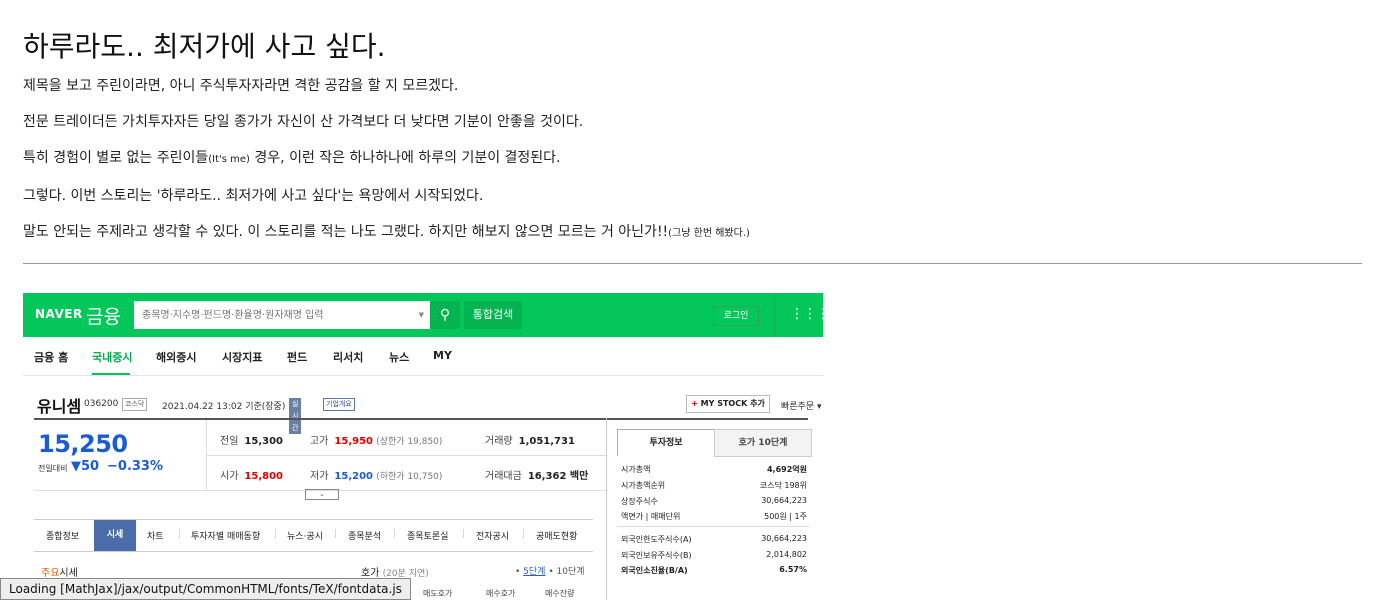 This screenshot has height=600, width=1400. What do you see at coordinates (224, 407) in the screenshot?
I see `stock-date: 2021.04.22 13:02 기준(장중)` at bounding box center [224, 407].